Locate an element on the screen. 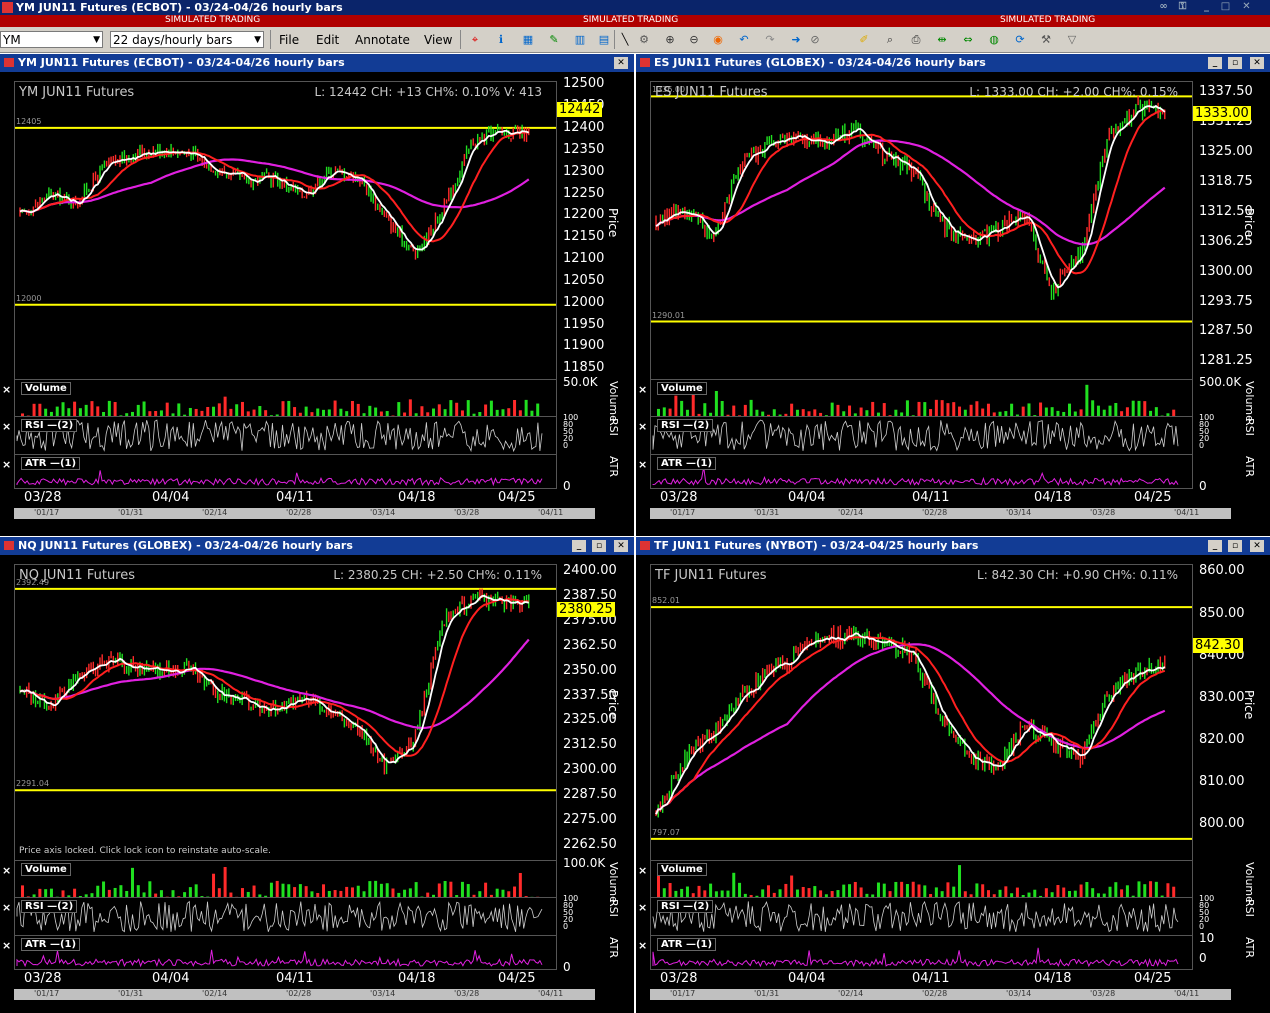 The width and height of the screenshot is (1270, 1013). level-label: 852.01 is located at coordinates (666, 601).